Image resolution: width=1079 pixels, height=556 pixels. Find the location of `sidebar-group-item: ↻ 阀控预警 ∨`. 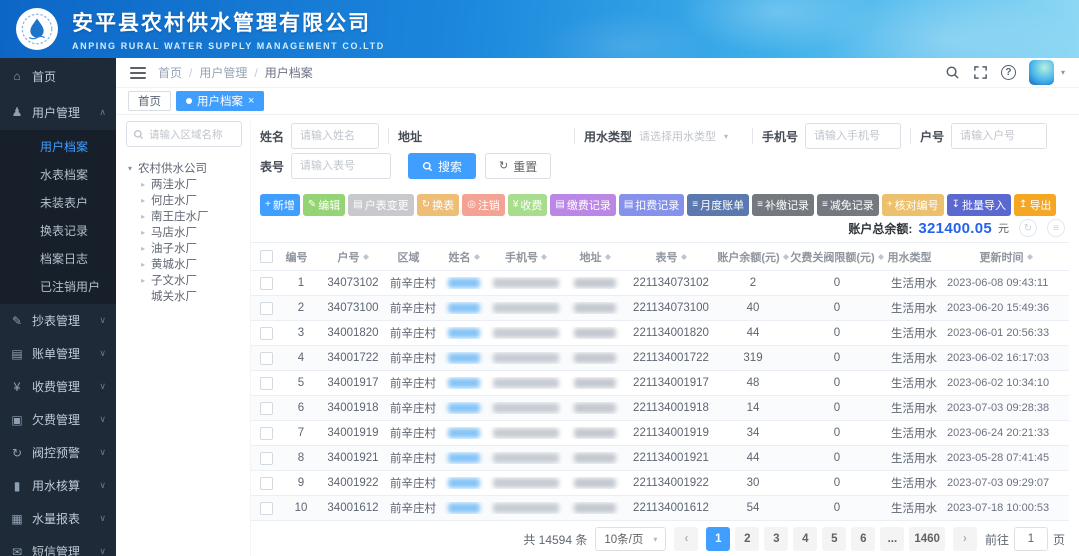

sidebar-group-item: ↻ 阀控预警 ∨ is located at coordinates (58, 452).